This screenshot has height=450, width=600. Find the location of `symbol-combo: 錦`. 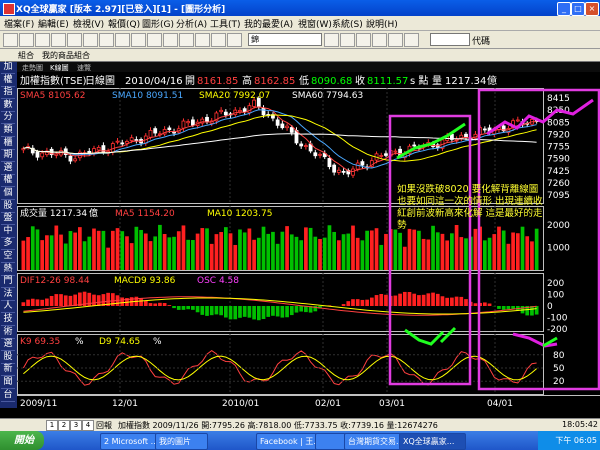

symbol-combo: 錦 is located at coordinates (285, 39).